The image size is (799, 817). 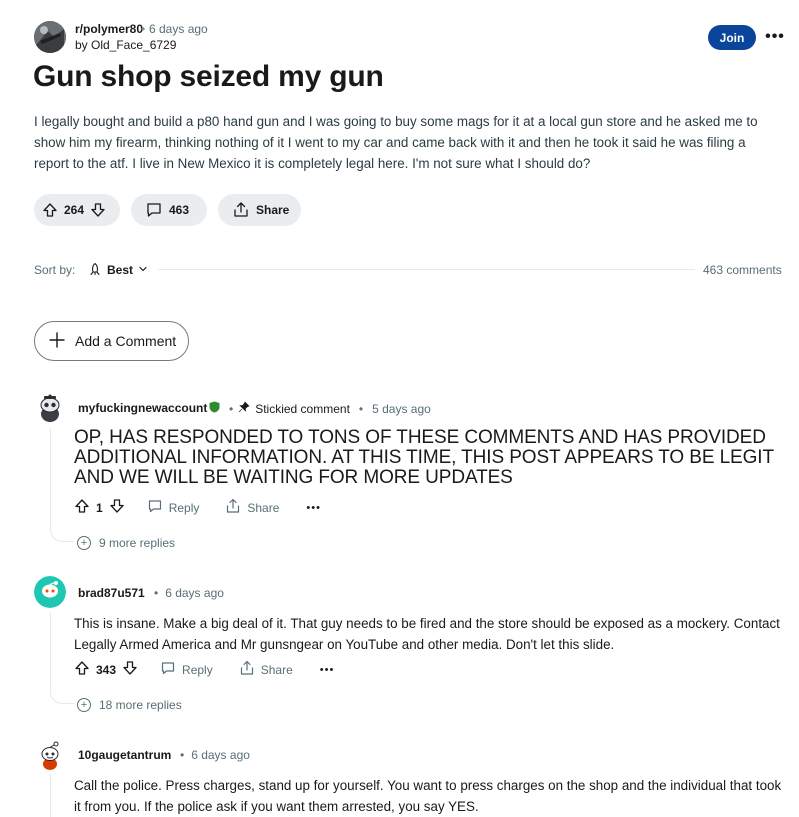 What do you see at coordinates (137, 543) in the screenshot?
I see `more-replies-label: 9 more replies` at bounding box center [137, 543].